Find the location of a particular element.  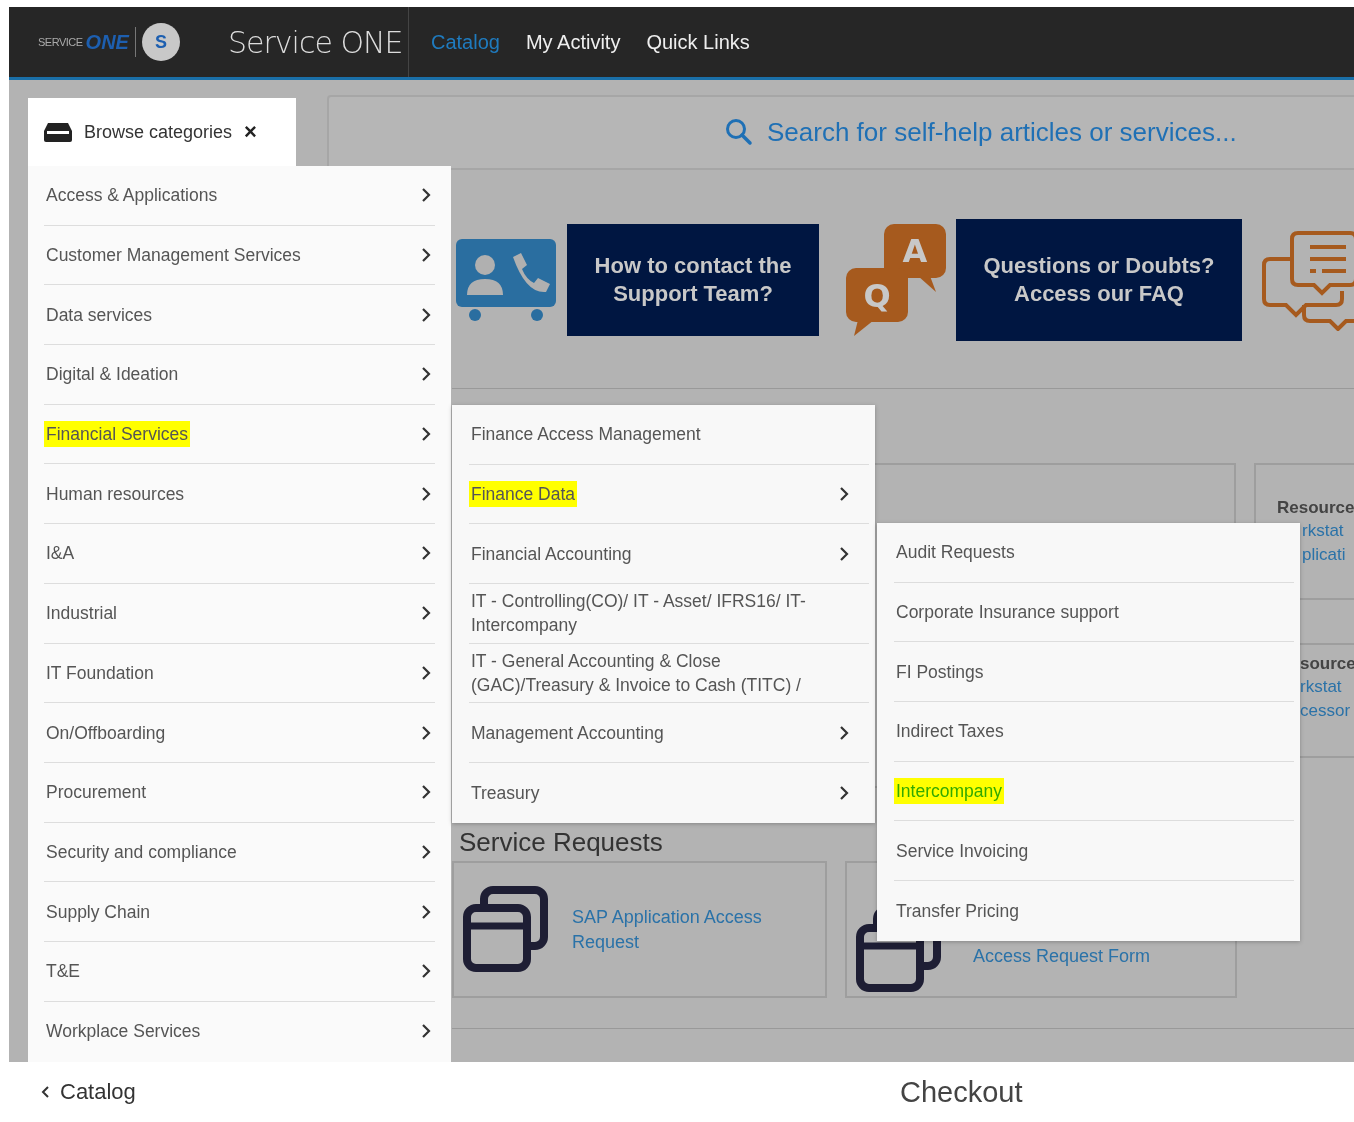

logo-badge: S is located at coordinates (160, 42).